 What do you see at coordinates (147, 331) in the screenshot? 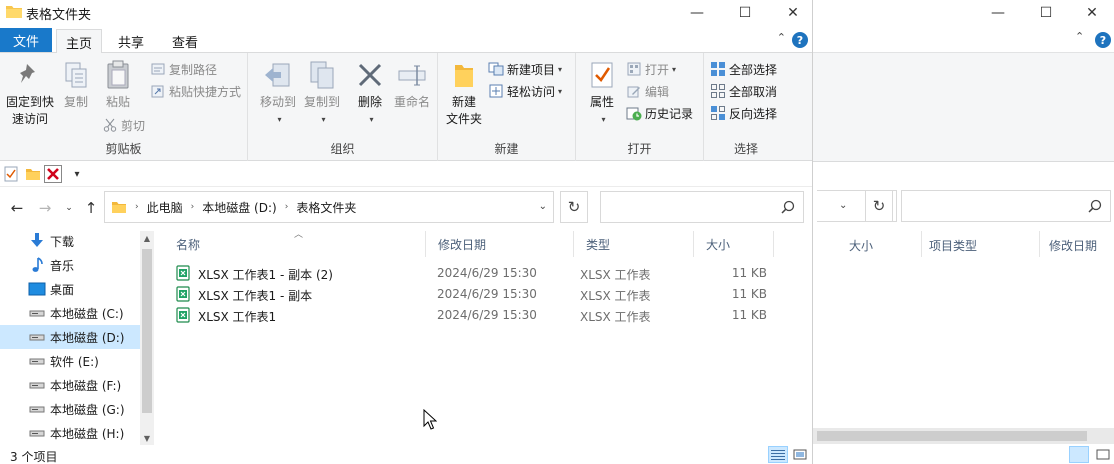
I see `scrollbar-thumb` at bounding box center [147, 331].